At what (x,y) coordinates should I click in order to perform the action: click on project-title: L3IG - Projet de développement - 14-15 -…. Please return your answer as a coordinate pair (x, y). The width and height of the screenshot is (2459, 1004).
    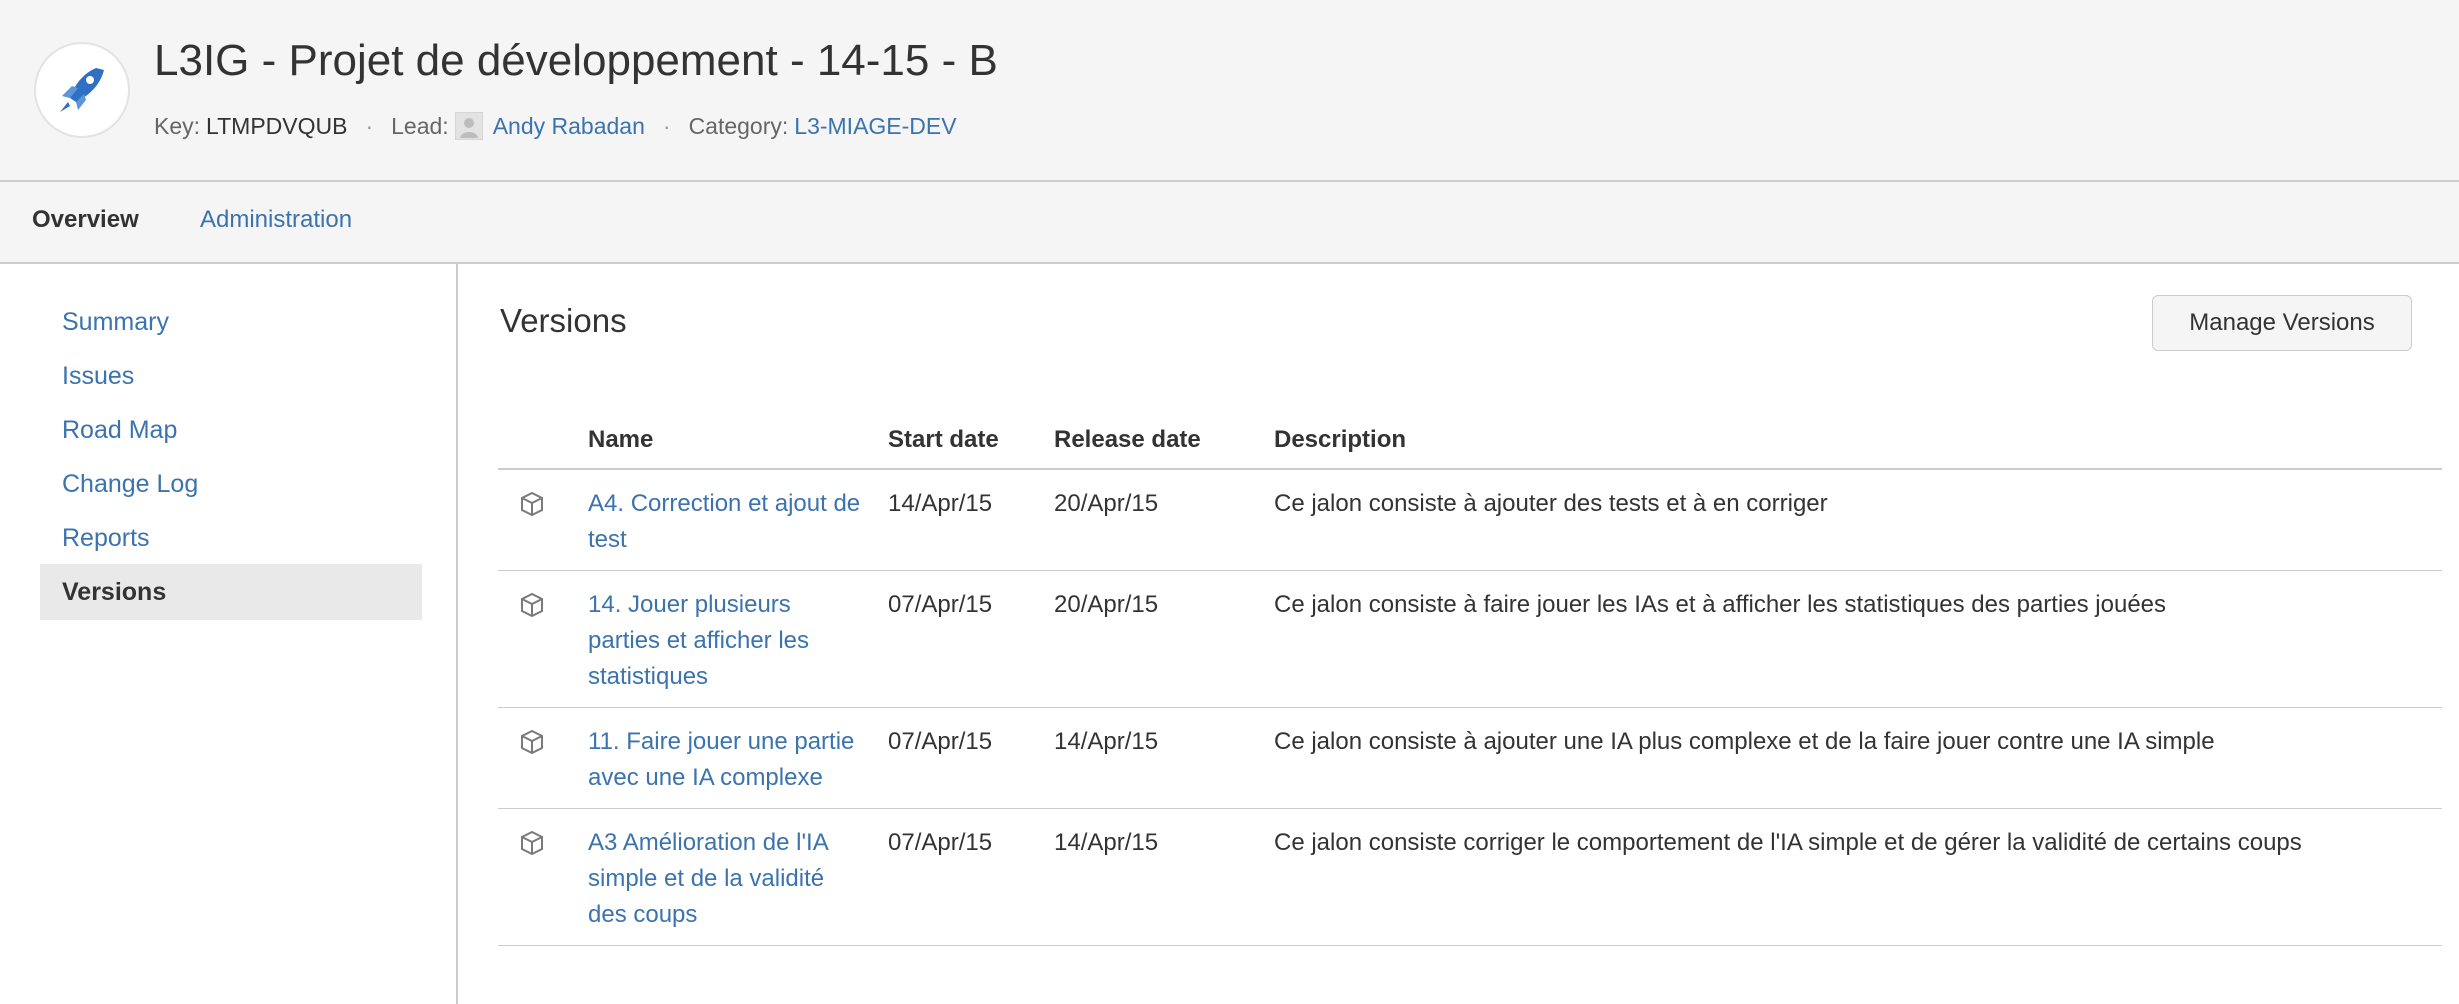
    Looking at the image, I should click on (576, 60).